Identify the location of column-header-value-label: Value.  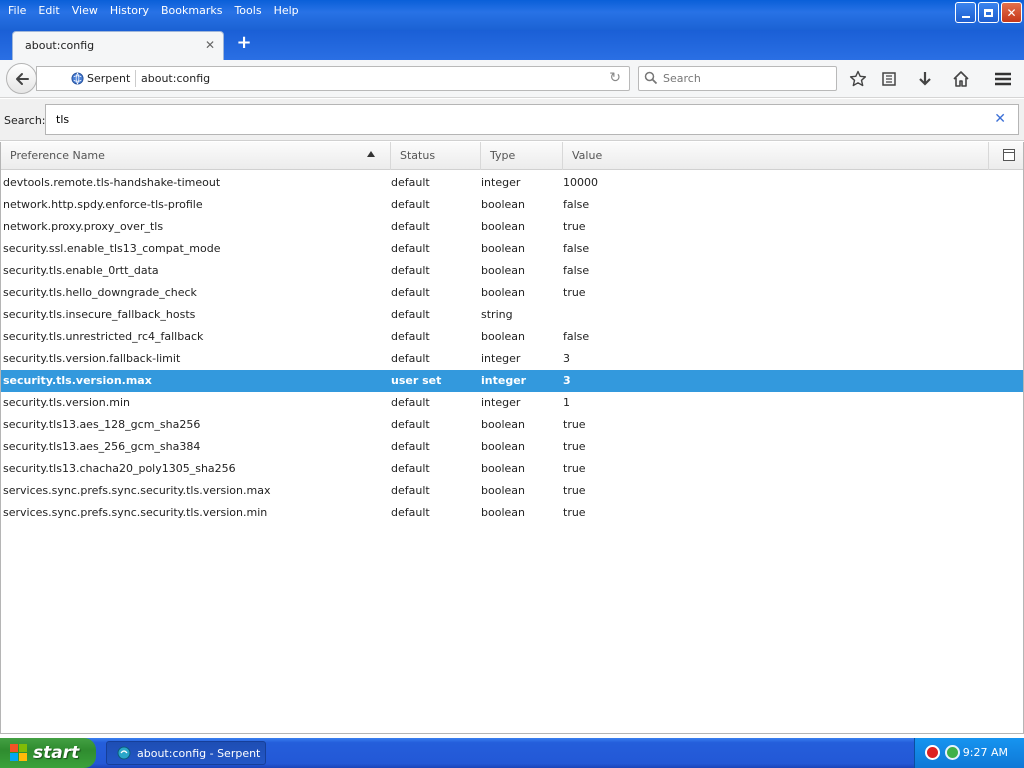
(587, 155).